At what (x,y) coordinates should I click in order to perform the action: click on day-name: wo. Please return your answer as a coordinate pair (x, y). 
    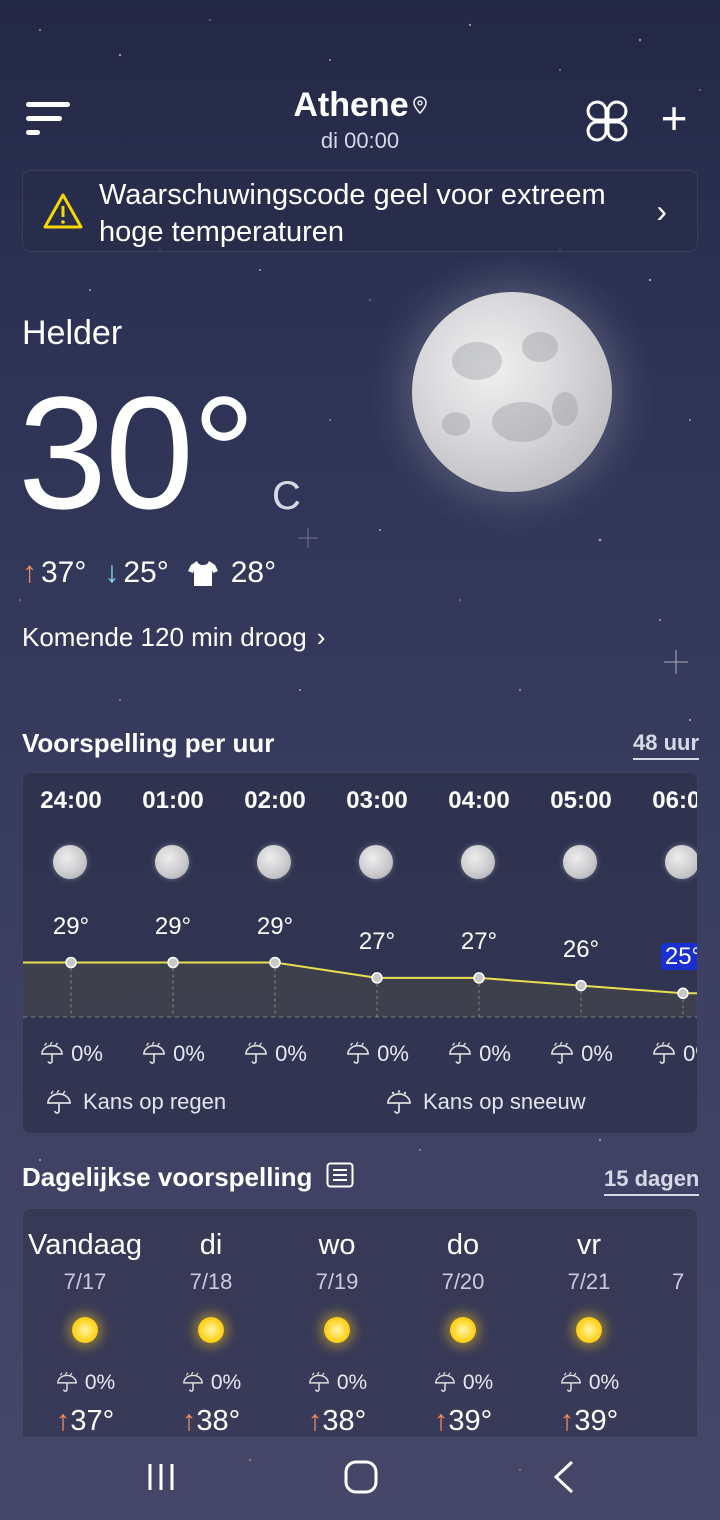
    Looking at the image, I should click on (337, 1245).